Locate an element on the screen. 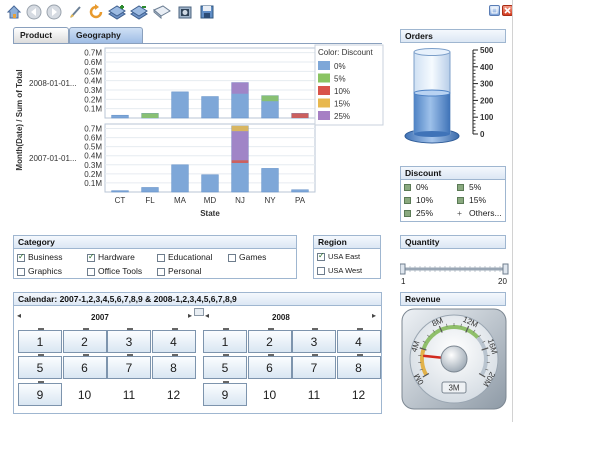 This screenshot has height=450, width=600. discount-option-5: 5% is located at coordinates (469, 187).